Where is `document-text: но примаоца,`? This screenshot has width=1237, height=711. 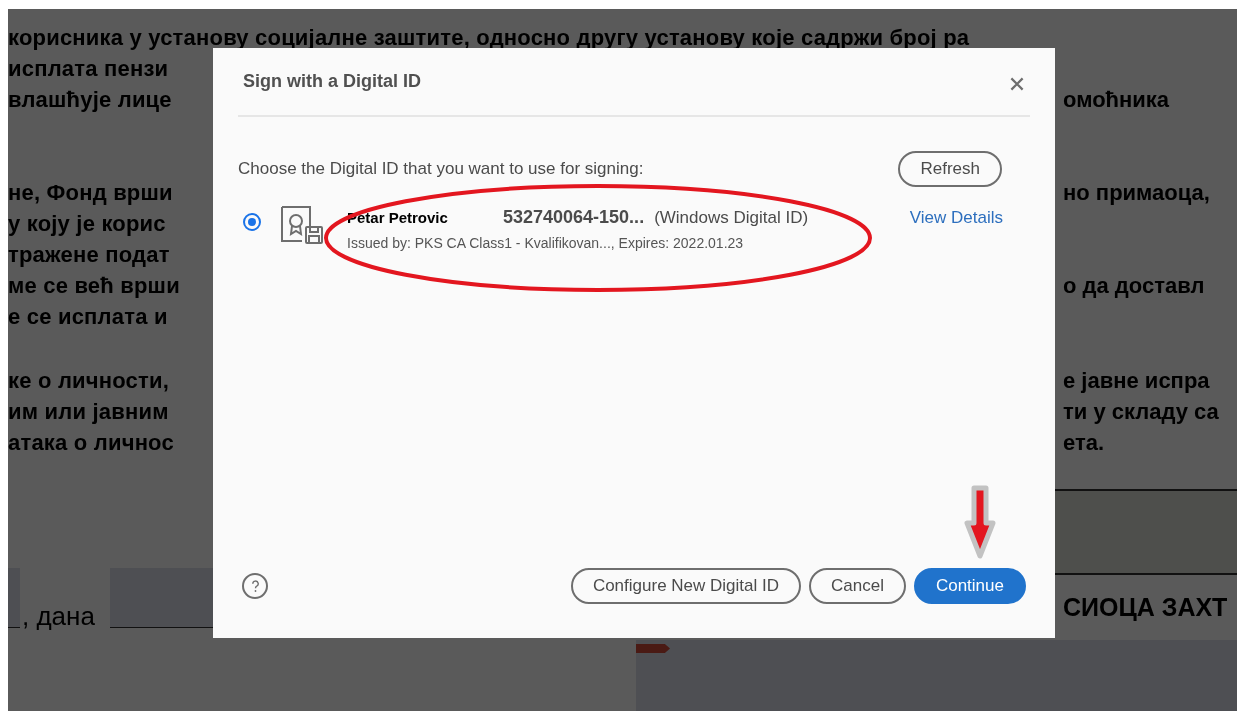 document-text: но примаоца, is located at coordinates (1136, 193).